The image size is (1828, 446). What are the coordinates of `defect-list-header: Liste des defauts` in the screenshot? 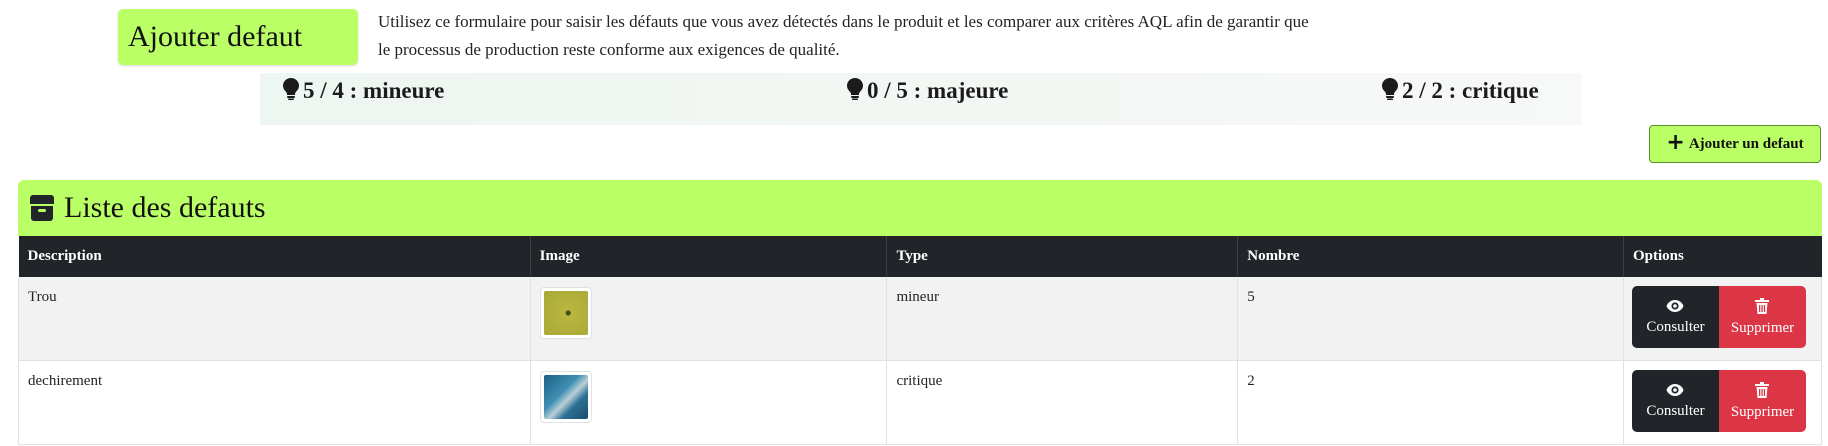 It's located at (920, 208).